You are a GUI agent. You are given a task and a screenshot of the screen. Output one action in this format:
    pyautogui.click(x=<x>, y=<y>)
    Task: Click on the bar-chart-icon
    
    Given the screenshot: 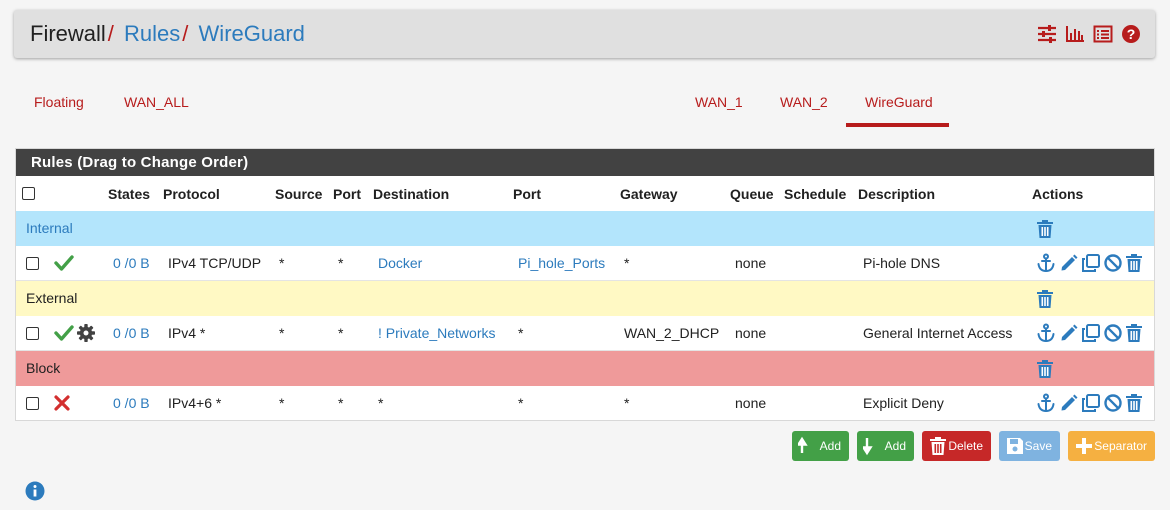 What is the action you would take?
    pyautogui.click(x=1075, y=34)
    